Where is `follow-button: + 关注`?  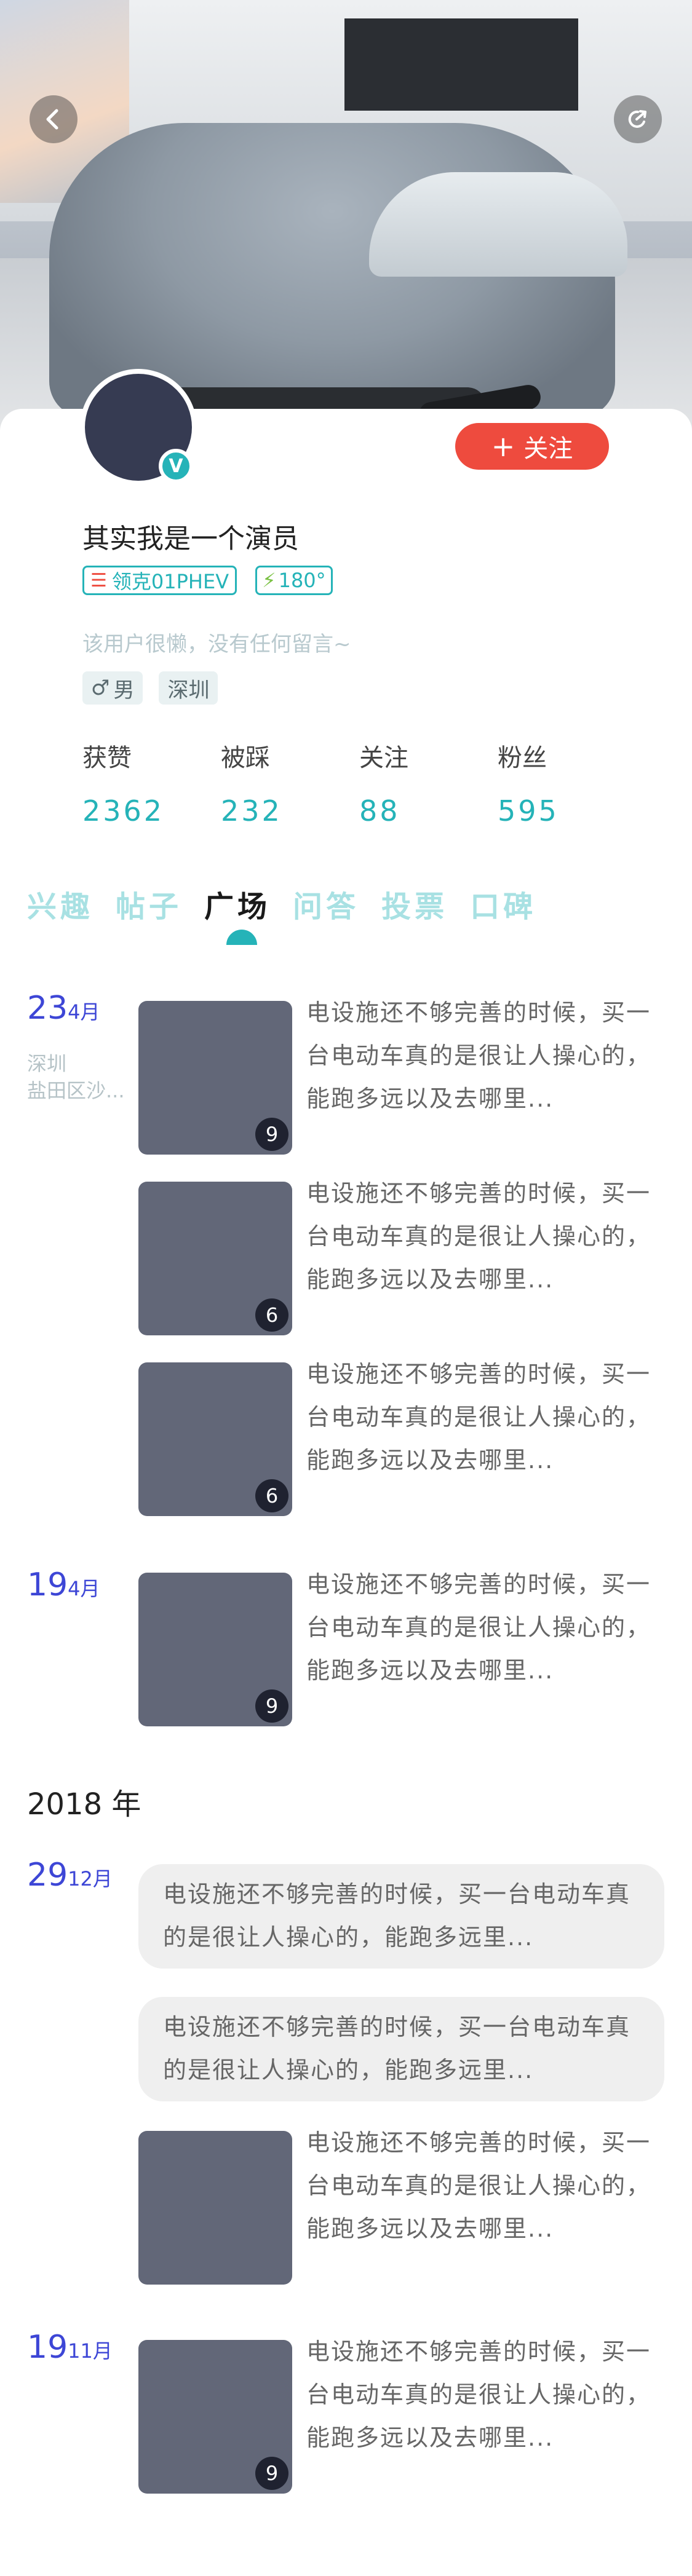
follow-button: + 关注 is located at coordinates (532, 447).